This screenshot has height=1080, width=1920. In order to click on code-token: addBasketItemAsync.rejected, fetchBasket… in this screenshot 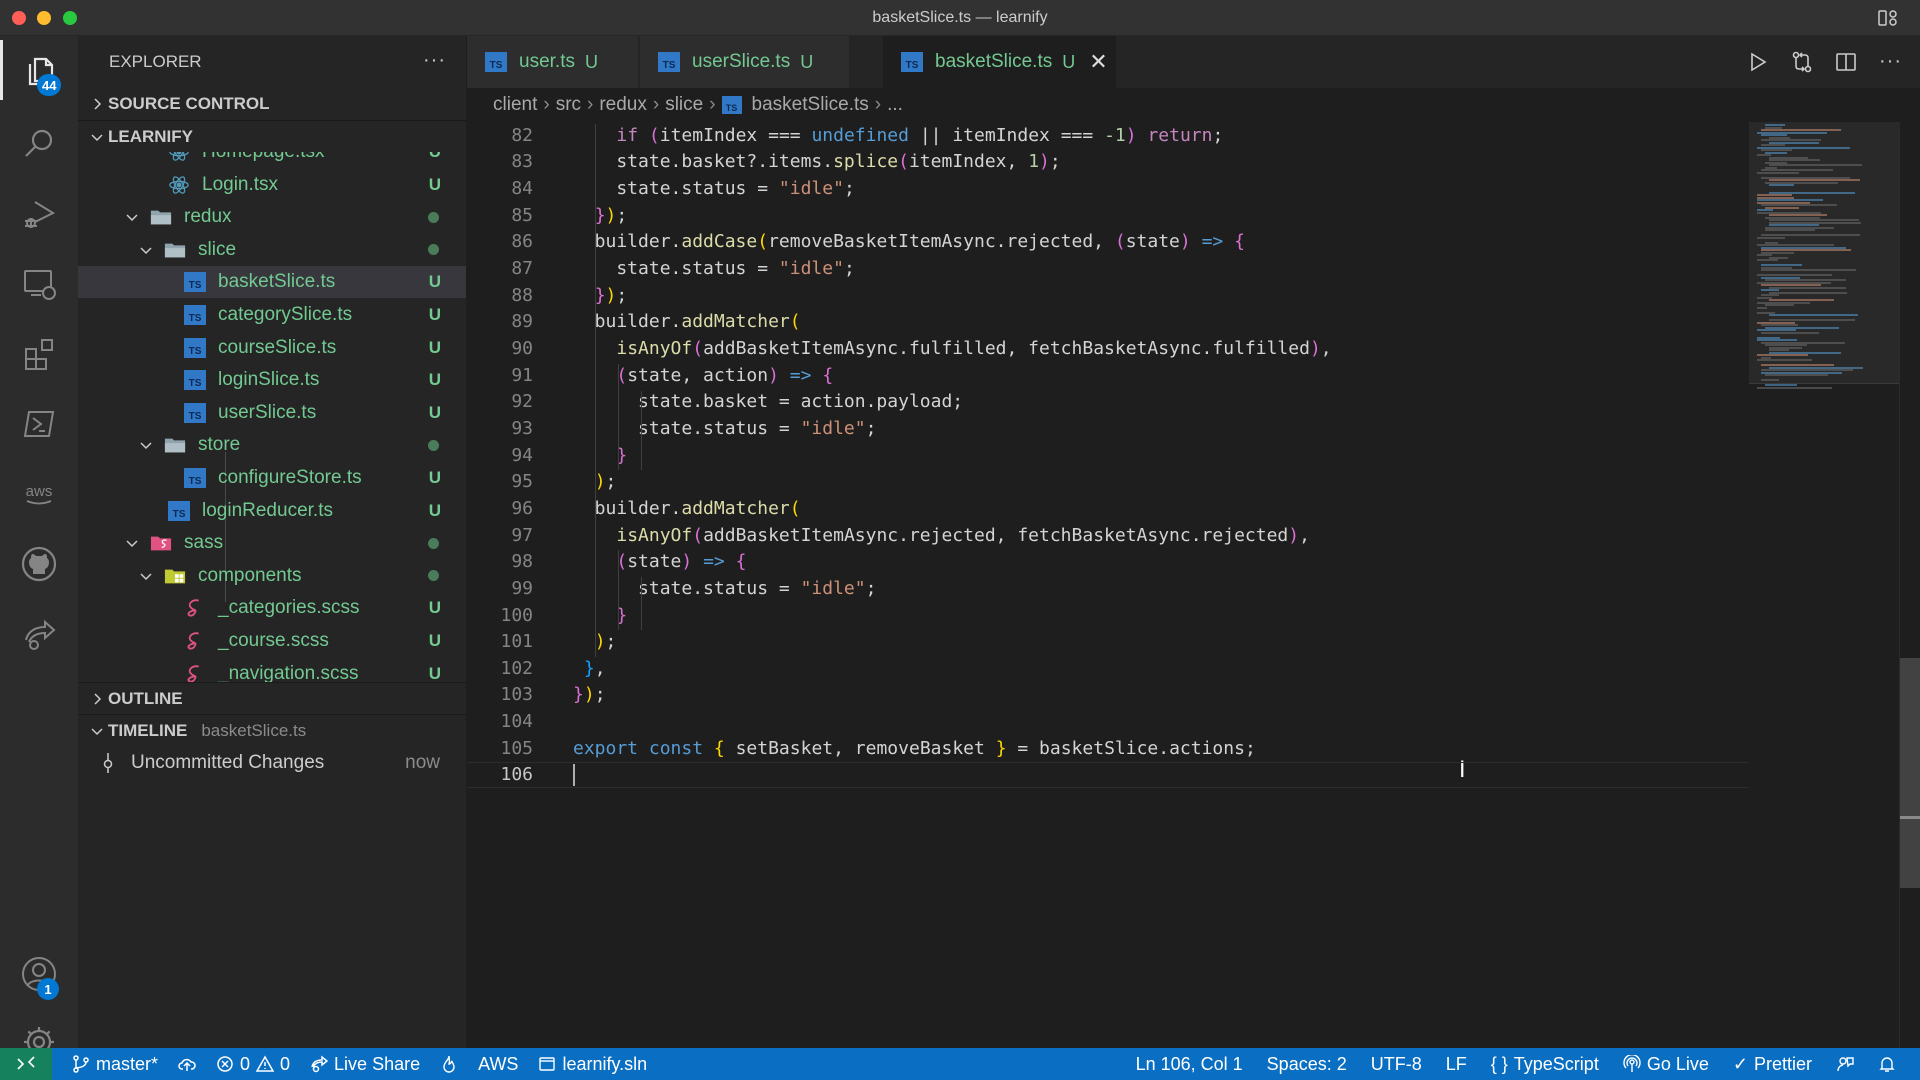, I will do `click(996, 535)`.